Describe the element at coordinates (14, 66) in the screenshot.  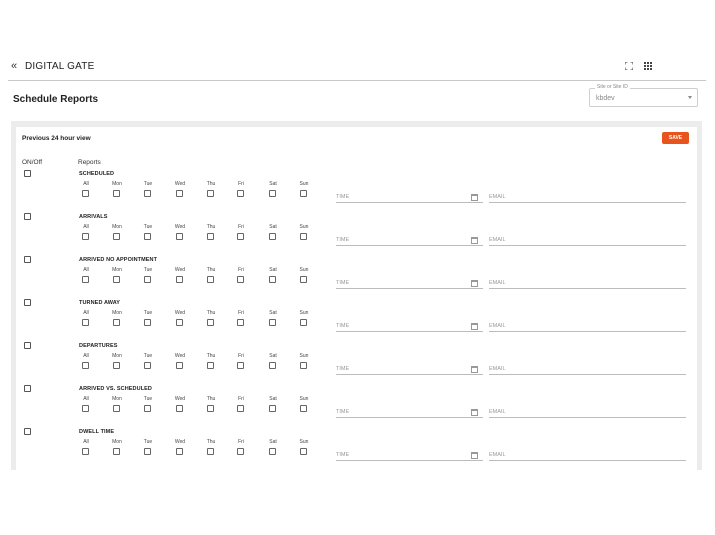
I see `double-chevron-left-icon: «` at that location.